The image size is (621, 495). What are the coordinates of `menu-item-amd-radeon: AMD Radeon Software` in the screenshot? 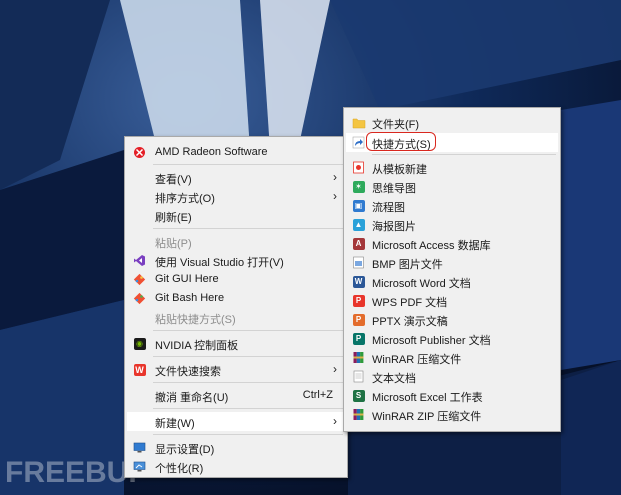 It's located at (236, 152).